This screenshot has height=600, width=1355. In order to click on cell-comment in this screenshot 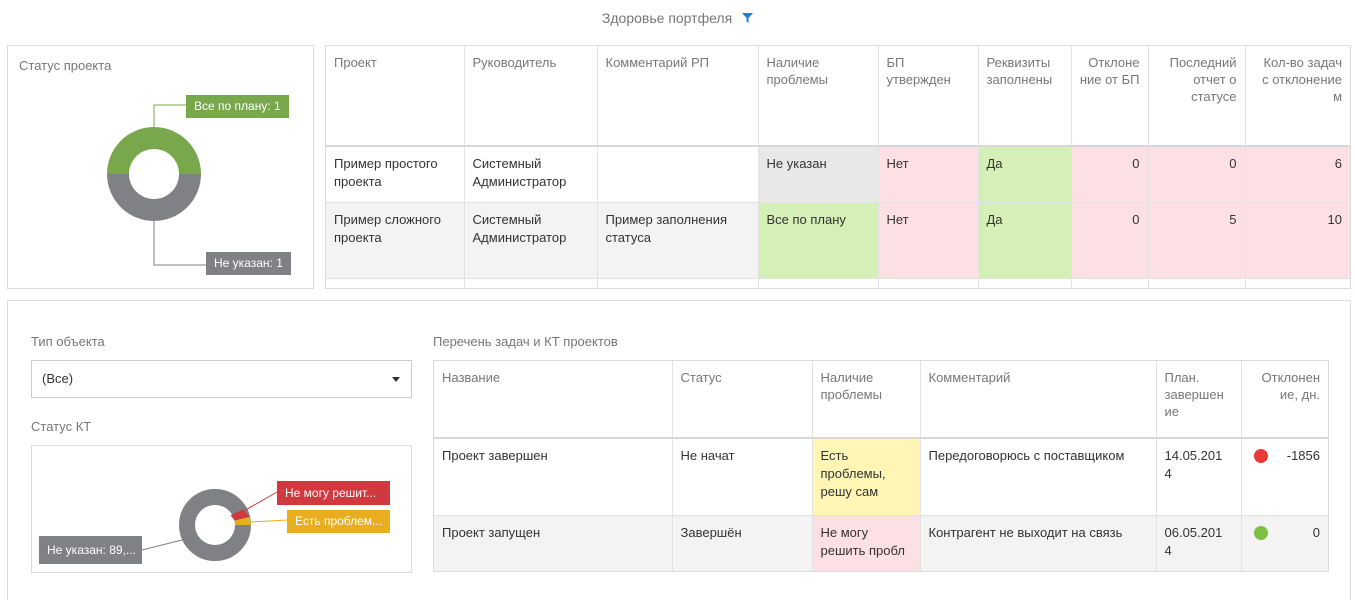, I will do `click(678, 174)`.